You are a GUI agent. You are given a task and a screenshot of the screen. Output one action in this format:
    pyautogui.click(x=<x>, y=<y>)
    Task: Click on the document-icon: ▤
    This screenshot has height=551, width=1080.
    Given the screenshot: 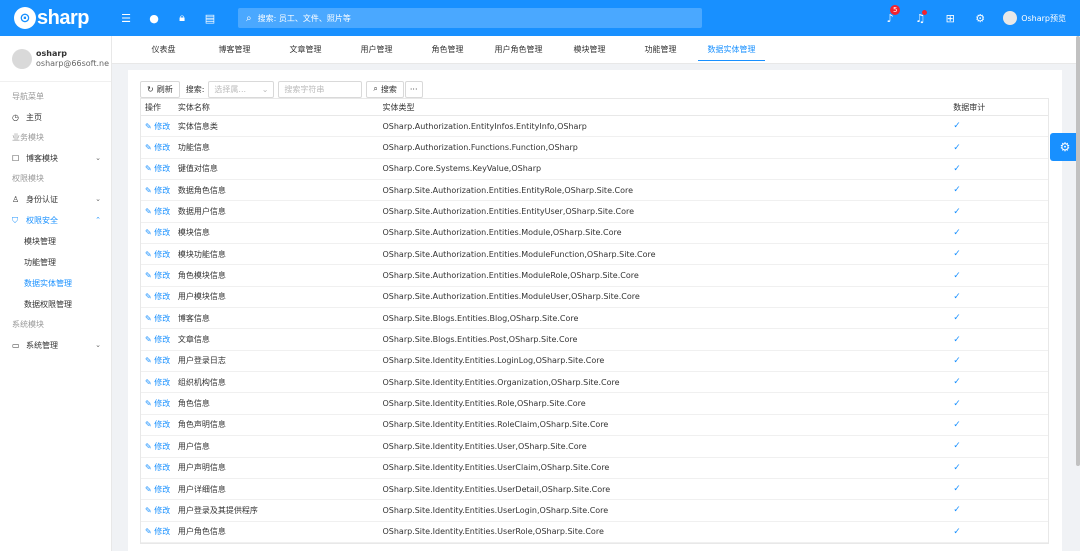 What is the action you would take?
    pyautogui.click(x=210, y=18)
    